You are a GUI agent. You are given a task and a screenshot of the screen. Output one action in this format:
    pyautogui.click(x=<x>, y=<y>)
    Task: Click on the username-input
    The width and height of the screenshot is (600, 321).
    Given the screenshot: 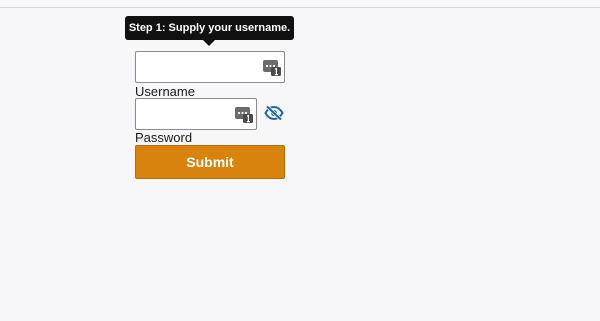 What is the action you would take?
    pyautogui.click(x=210, y=67)
    